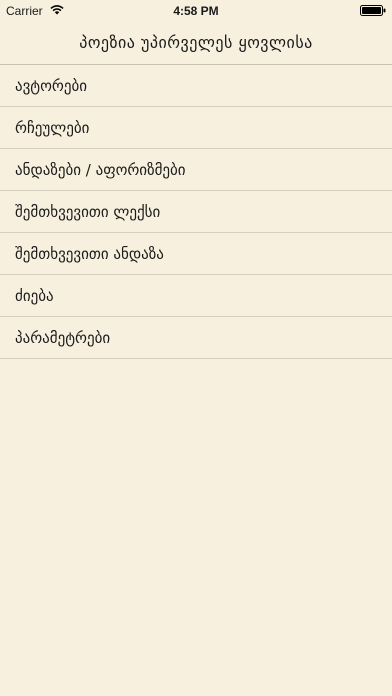 The height and width of the screenshot is (696, 392). Describe the element at coordinates (196, 170) in the screenshot. I see `menu-item-proverbs-aphorisms: ანდაზები / აფორიზმები` at that location.